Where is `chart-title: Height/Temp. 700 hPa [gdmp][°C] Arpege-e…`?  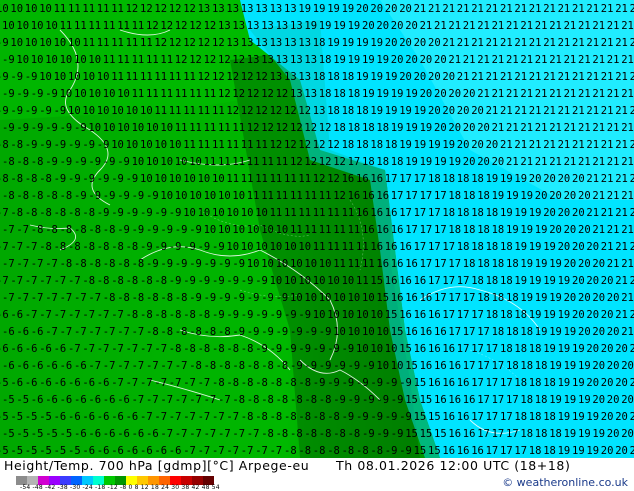
chart-title: Height/Temp. 700 hPa [gdmp][°C] Arpege-e… is located at coordinates (157, 465).